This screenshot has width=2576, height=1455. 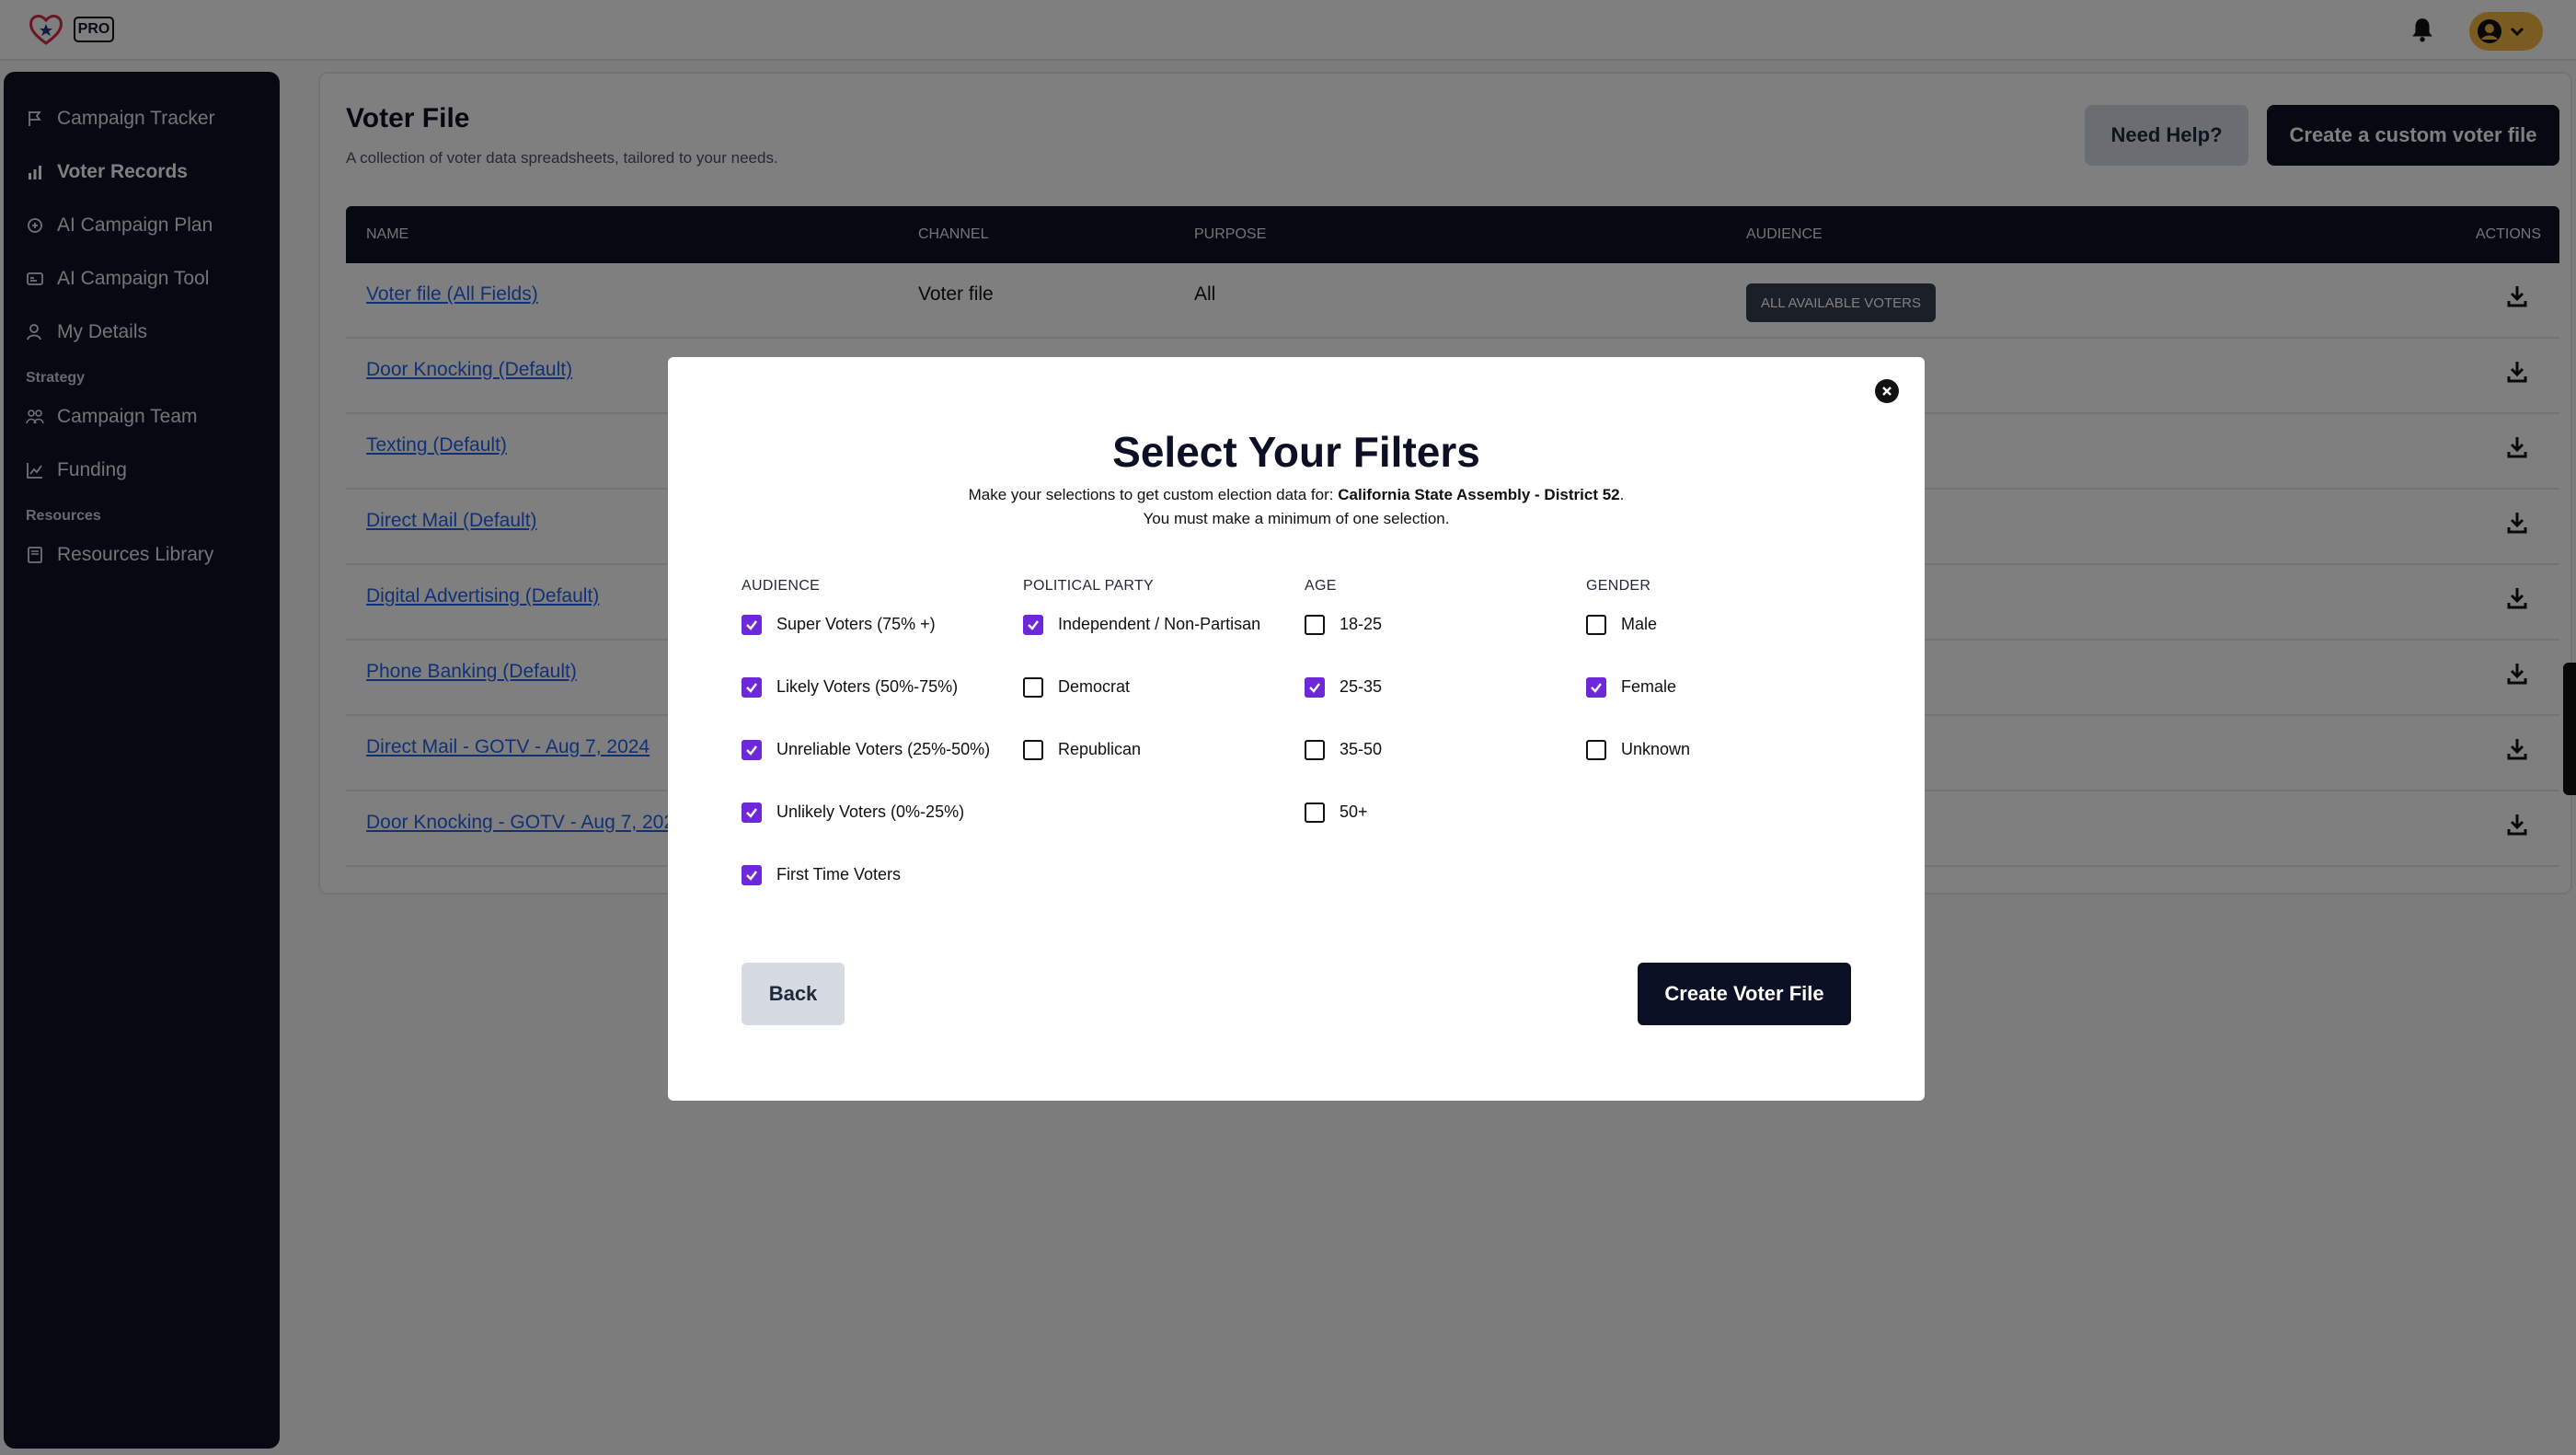 What do you see at coordinates (1296, 452) in the screenshot?
I see `modal-title: Select Your Filters` at bounding box center [1296, 452].